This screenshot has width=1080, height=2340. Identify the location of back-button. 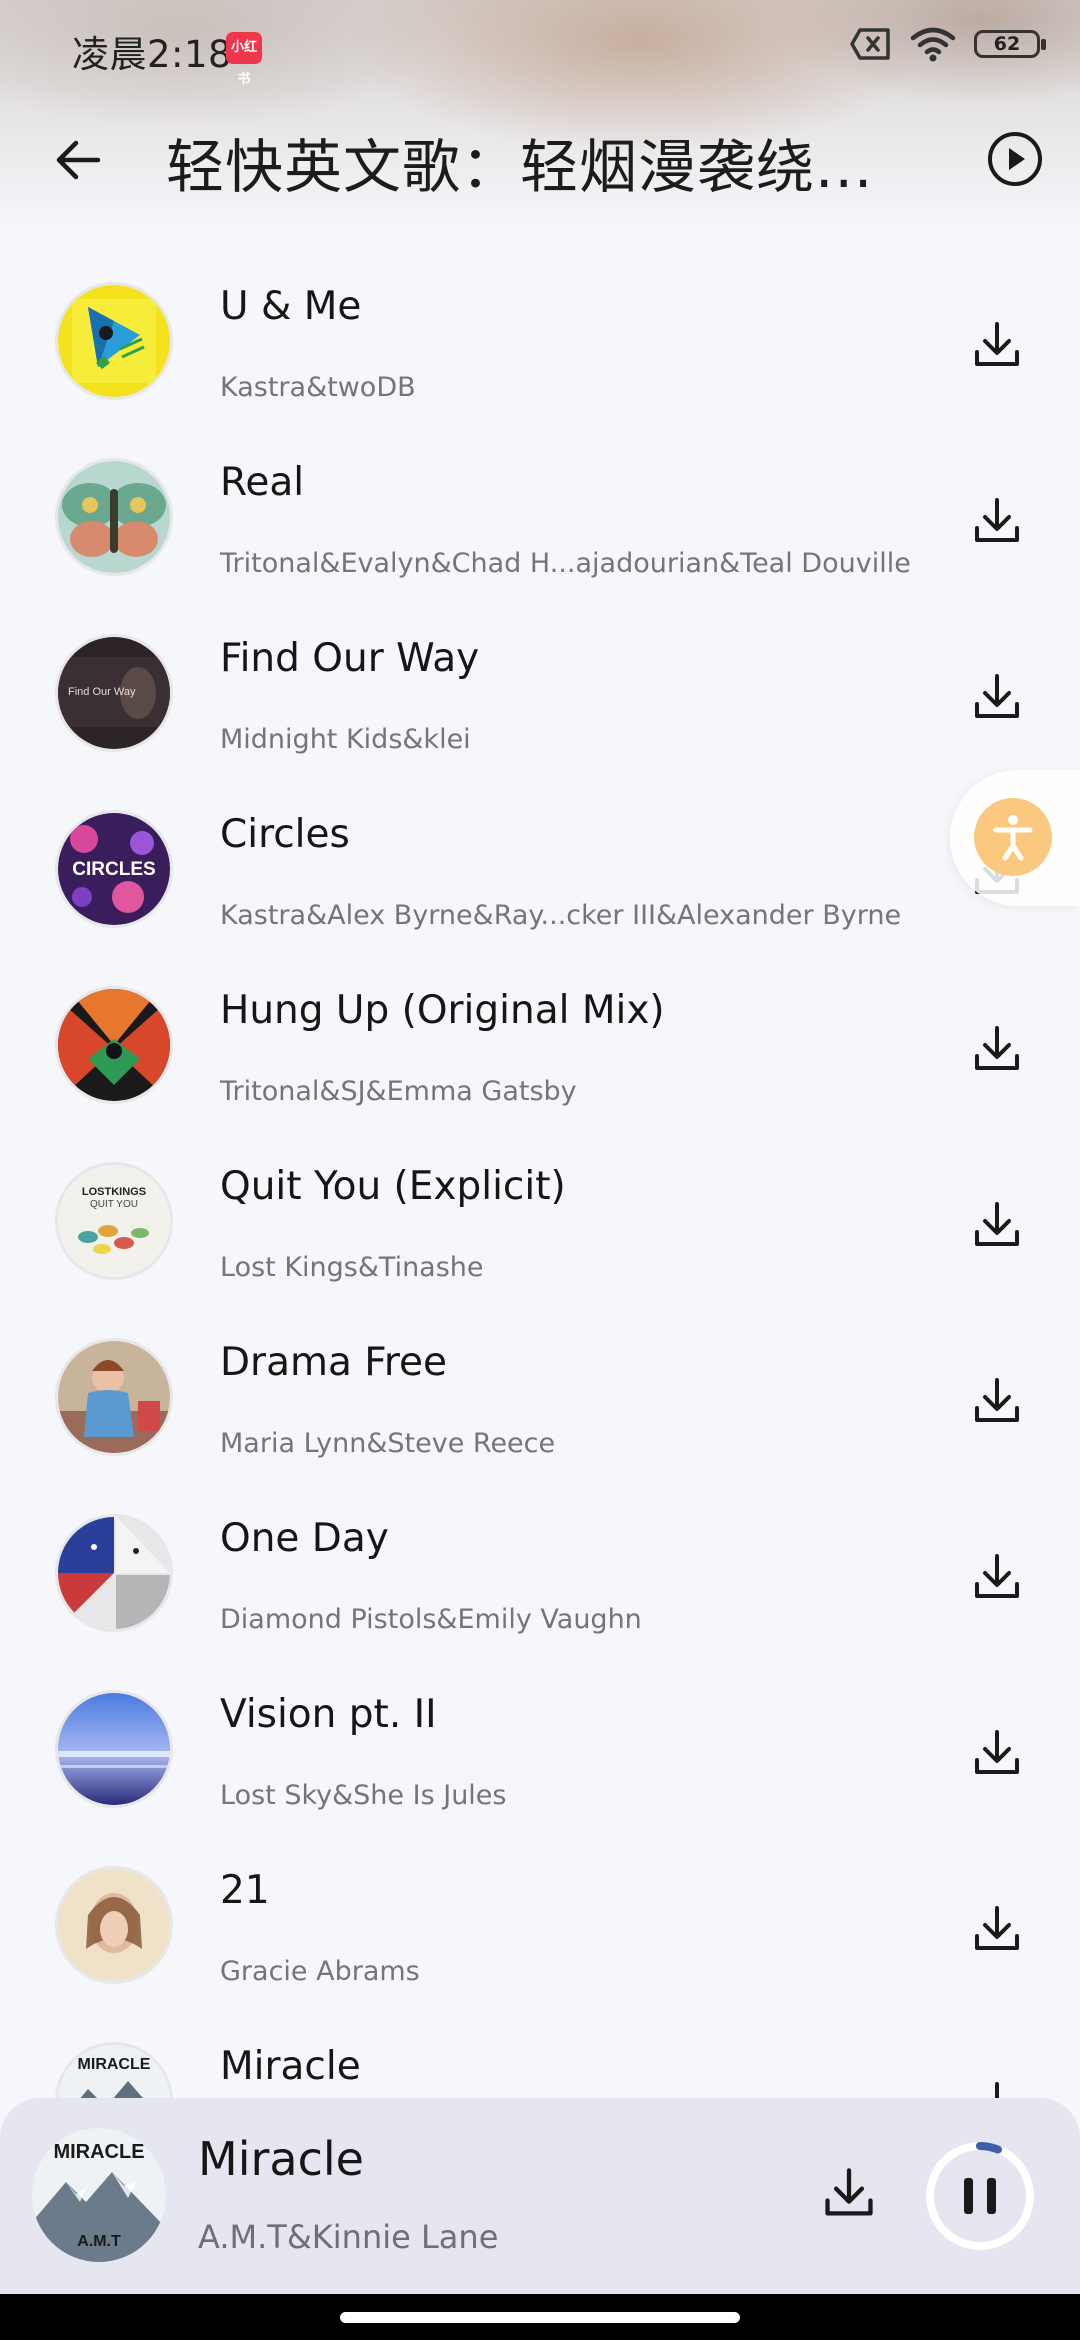
(78, 160).